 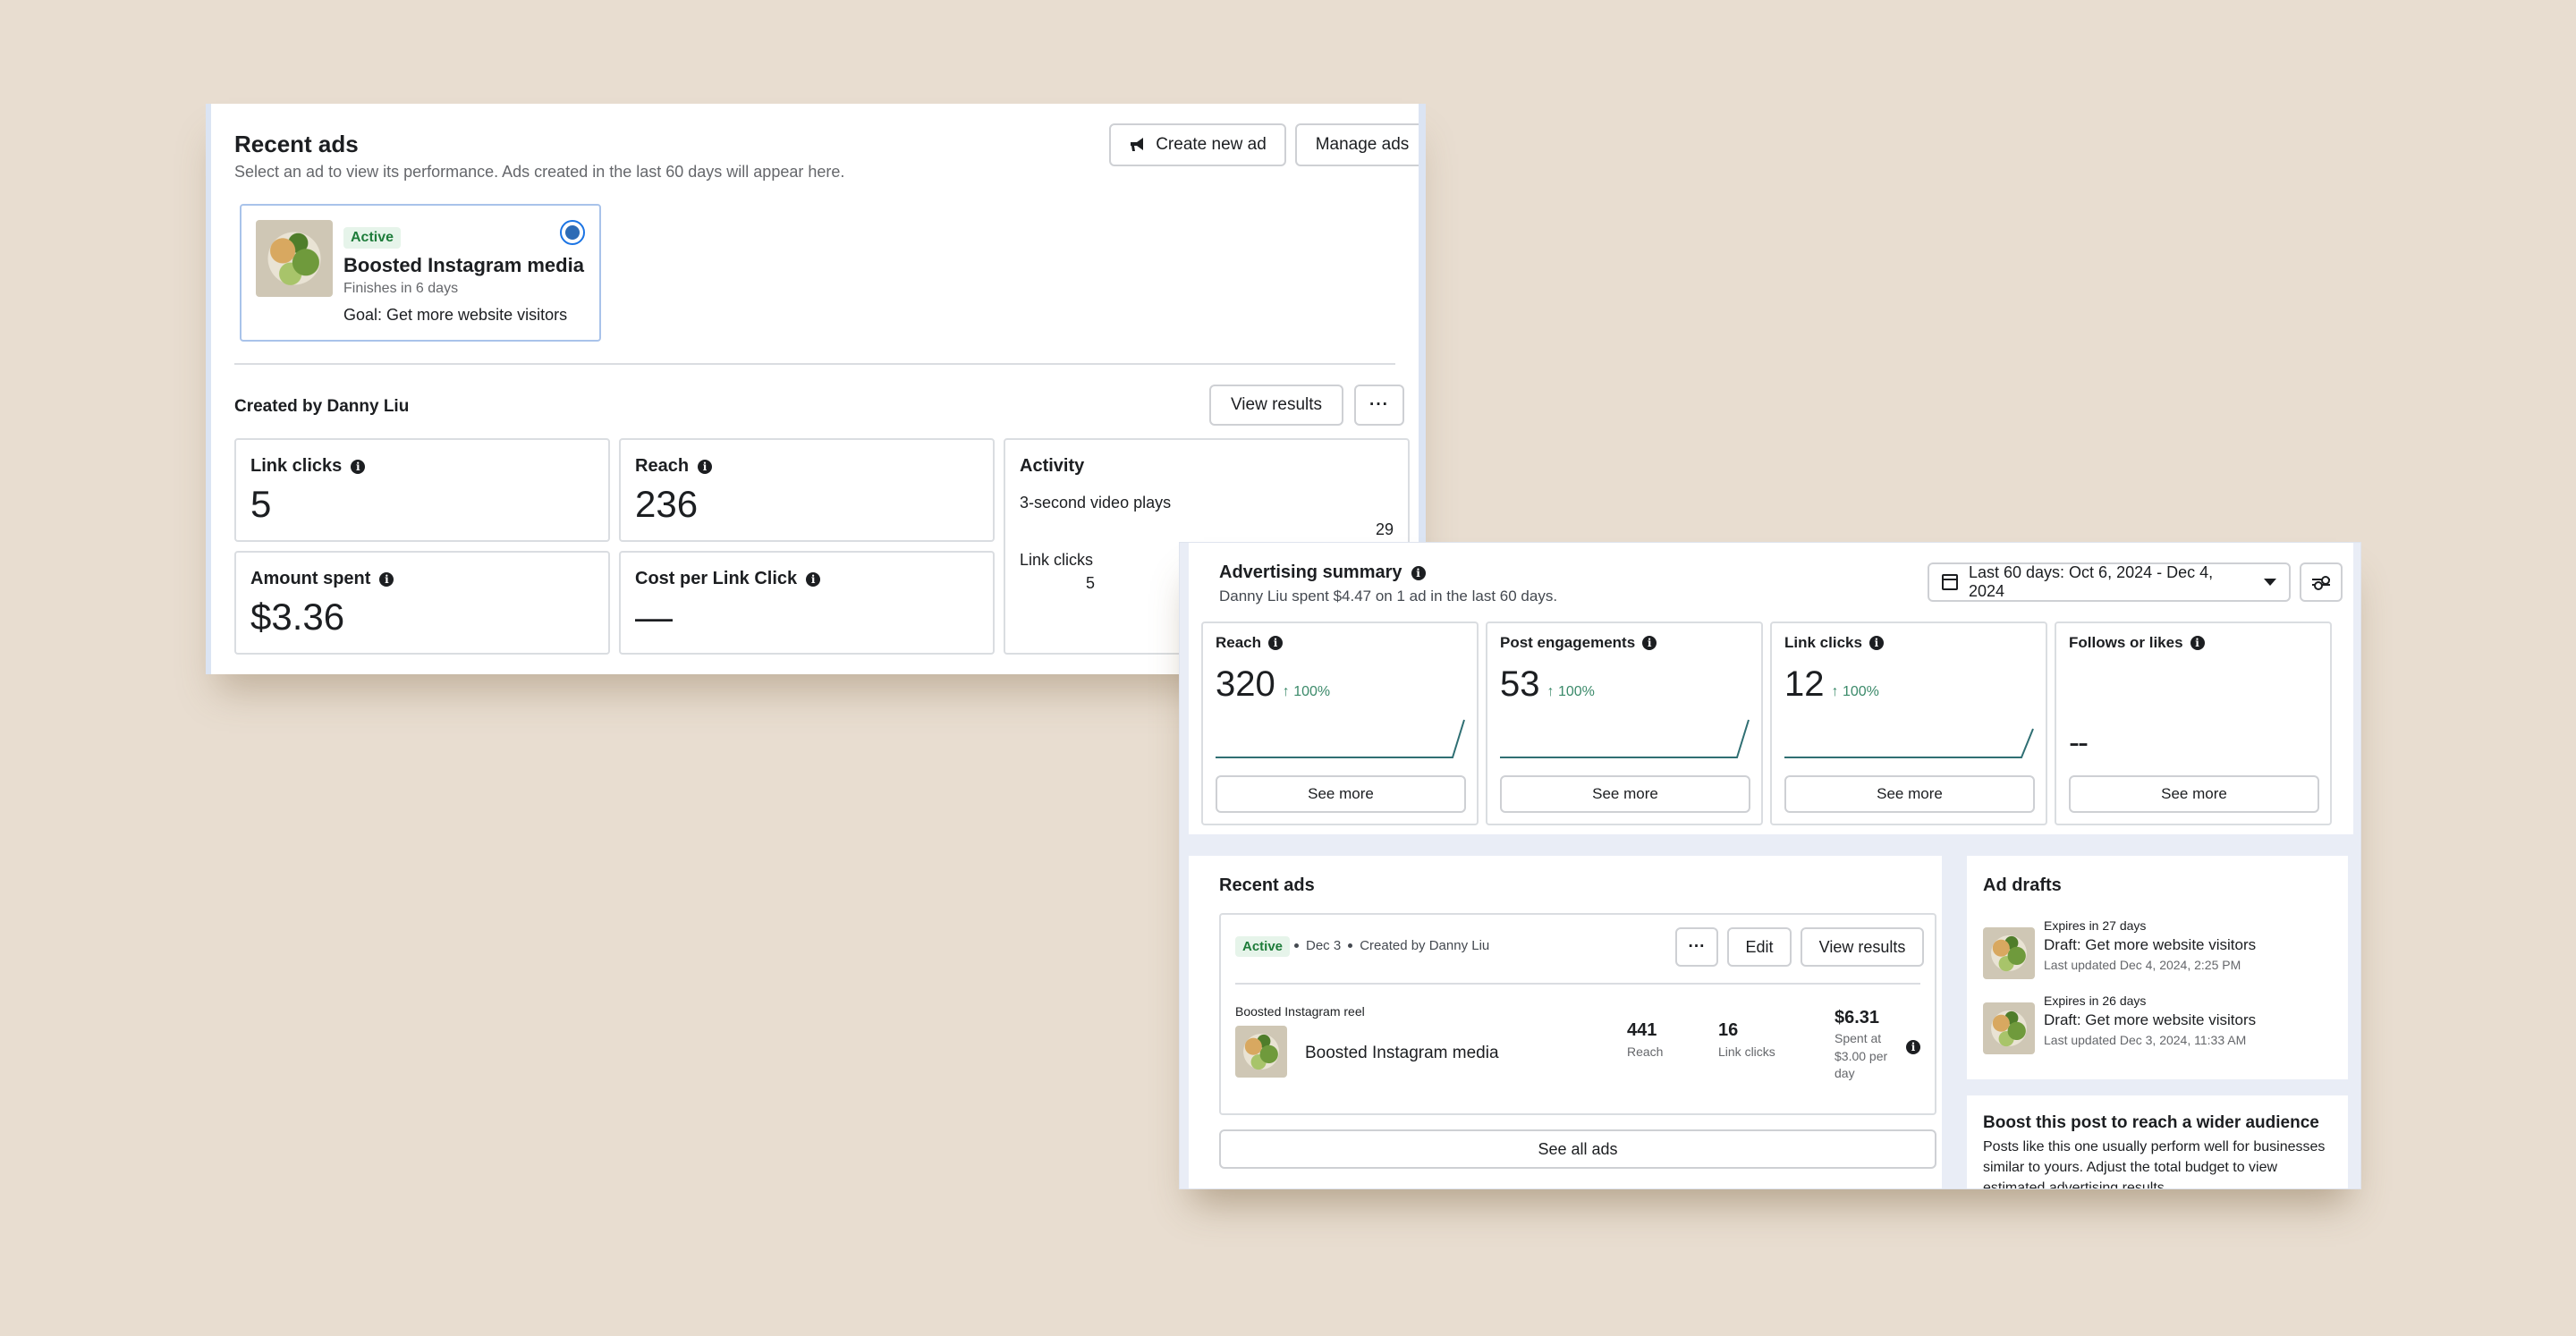 I want to click on metric-value: $3.36, so click(x=297, y=617).